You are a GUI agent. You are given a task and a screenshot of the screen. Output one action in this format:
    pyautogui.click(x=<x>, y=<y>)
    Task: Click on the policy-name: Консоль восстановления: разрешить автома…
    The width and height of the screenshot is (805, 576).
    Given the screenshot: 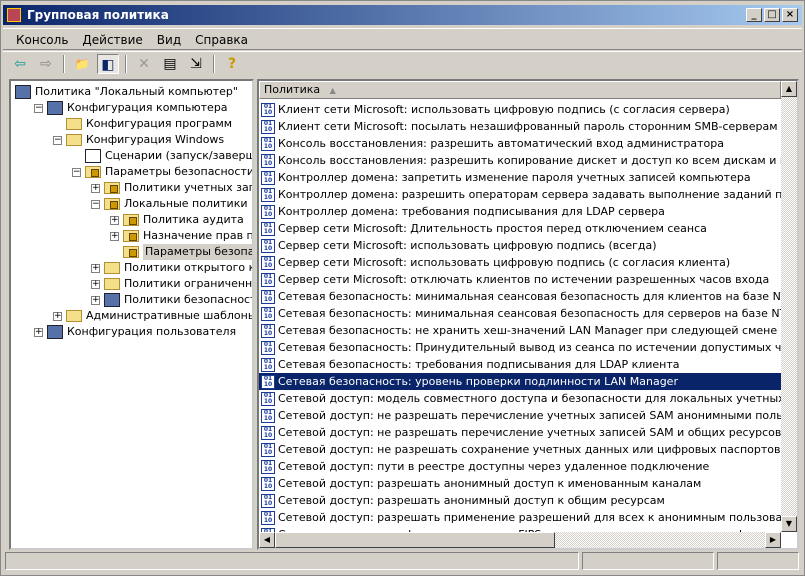 What is the action you would take?
    pyautogui.click(x=501, y=143)
    